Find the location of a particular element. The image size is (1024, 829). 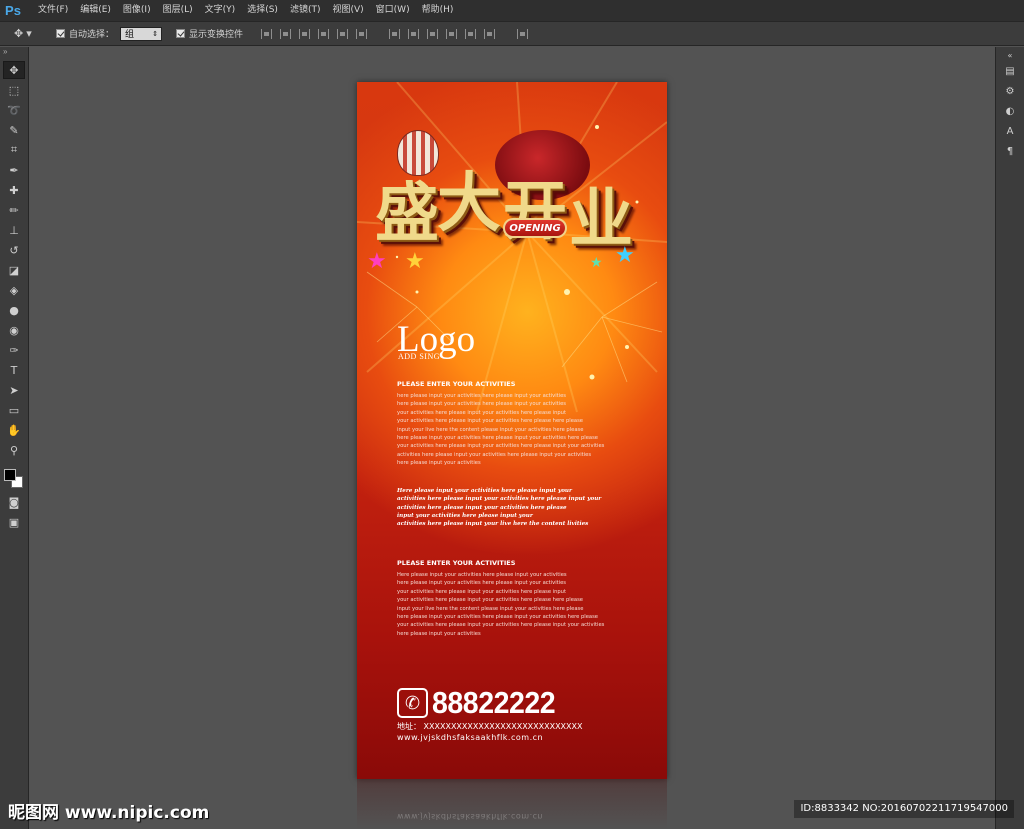

zoom-tool-icon: ⚲ is located at coordinates (14, 450).